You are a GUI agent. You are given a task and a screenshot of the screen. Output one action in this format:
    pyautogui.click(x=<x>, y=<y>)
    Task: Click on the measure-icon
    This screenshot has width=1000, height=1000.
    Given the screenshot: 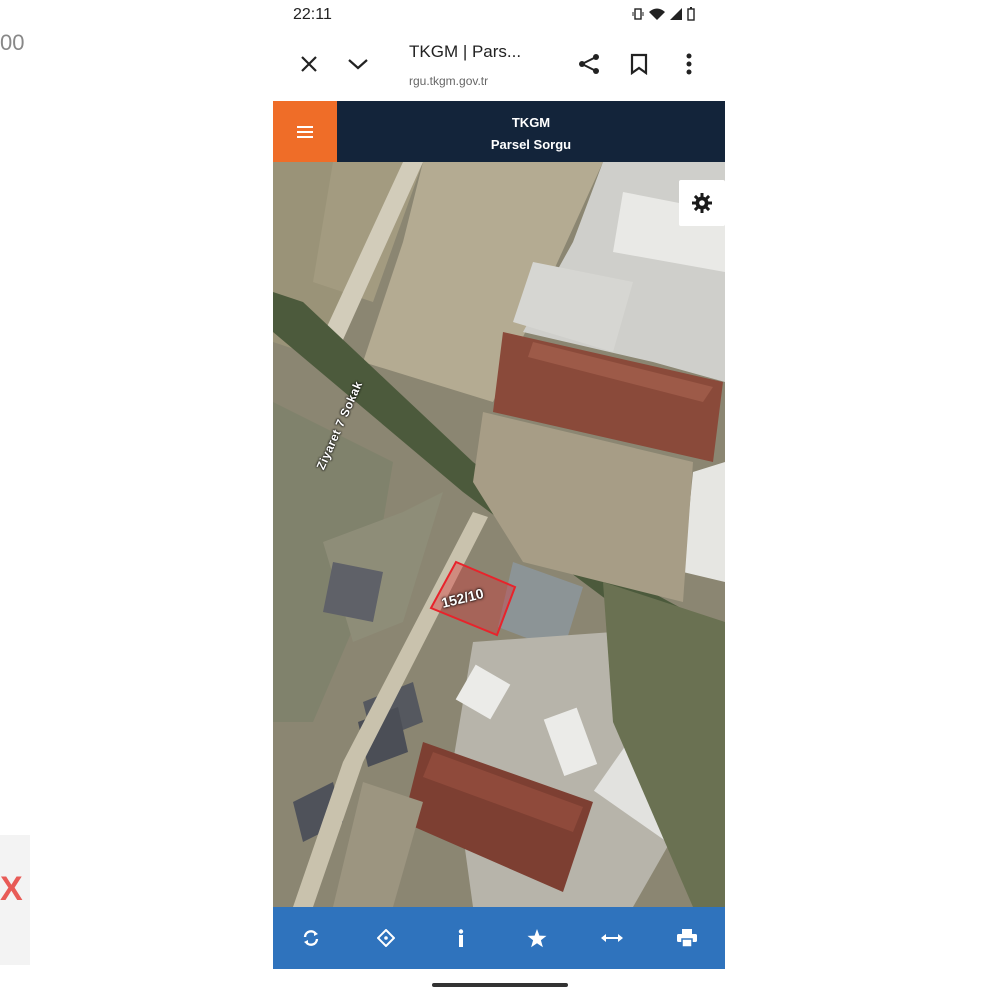 What is the action you would take?
    pyautogui.click(x=611, y=938)
    